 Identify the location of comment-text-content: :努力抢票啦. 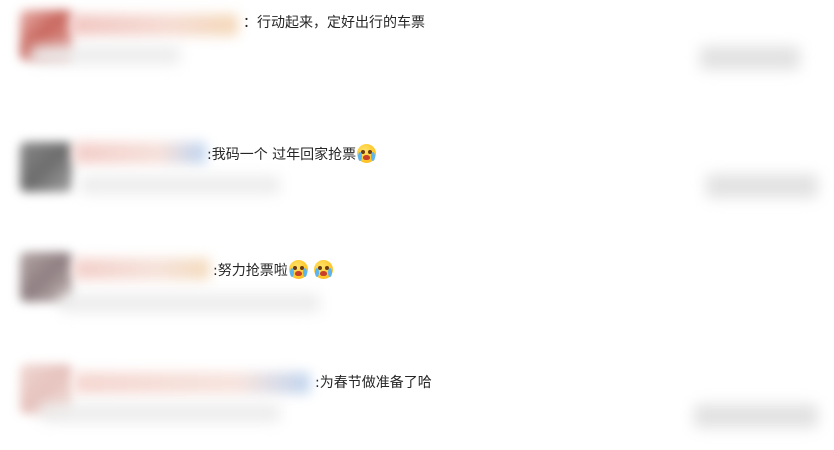
(250, 271).